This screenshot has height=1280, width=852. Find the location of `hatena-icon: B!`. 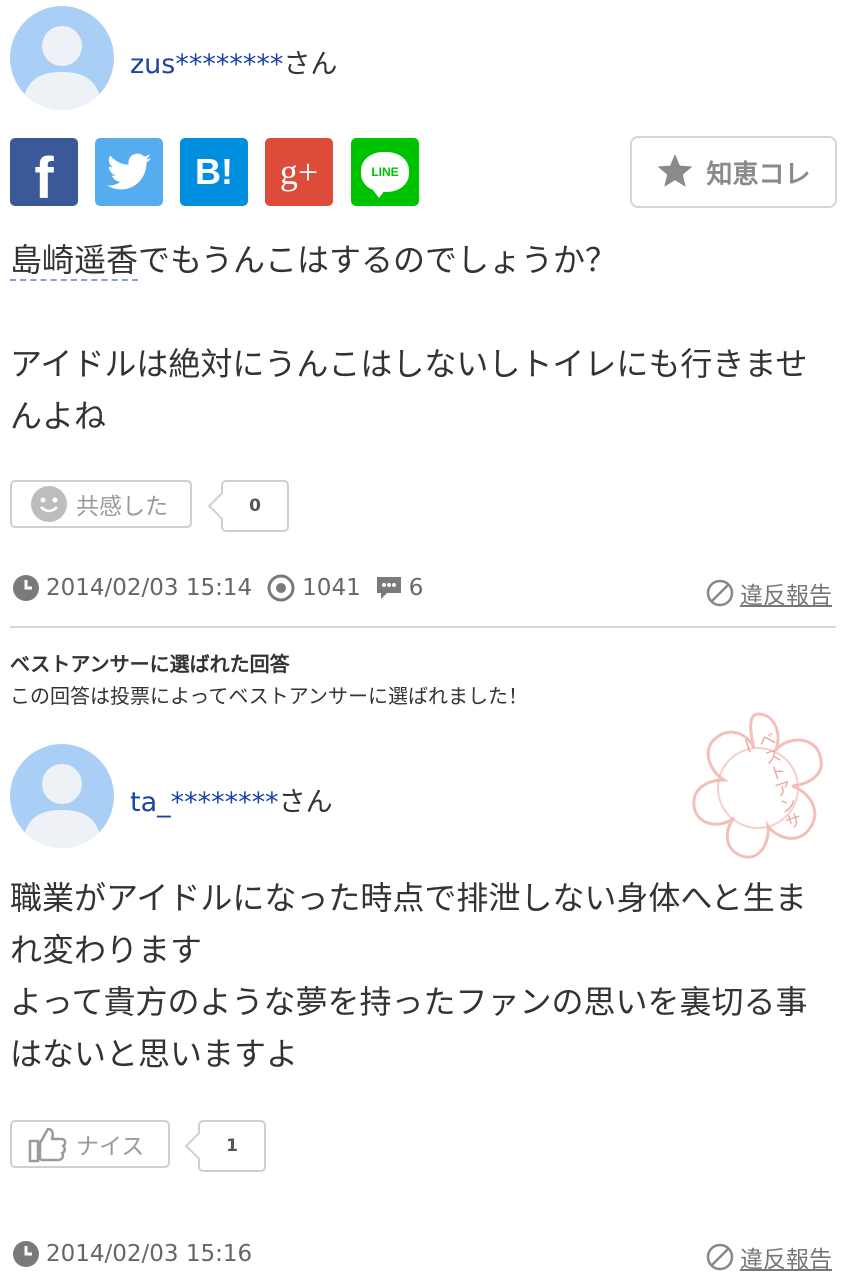

hatena-icon: B! is located at coordinates (214, 171).